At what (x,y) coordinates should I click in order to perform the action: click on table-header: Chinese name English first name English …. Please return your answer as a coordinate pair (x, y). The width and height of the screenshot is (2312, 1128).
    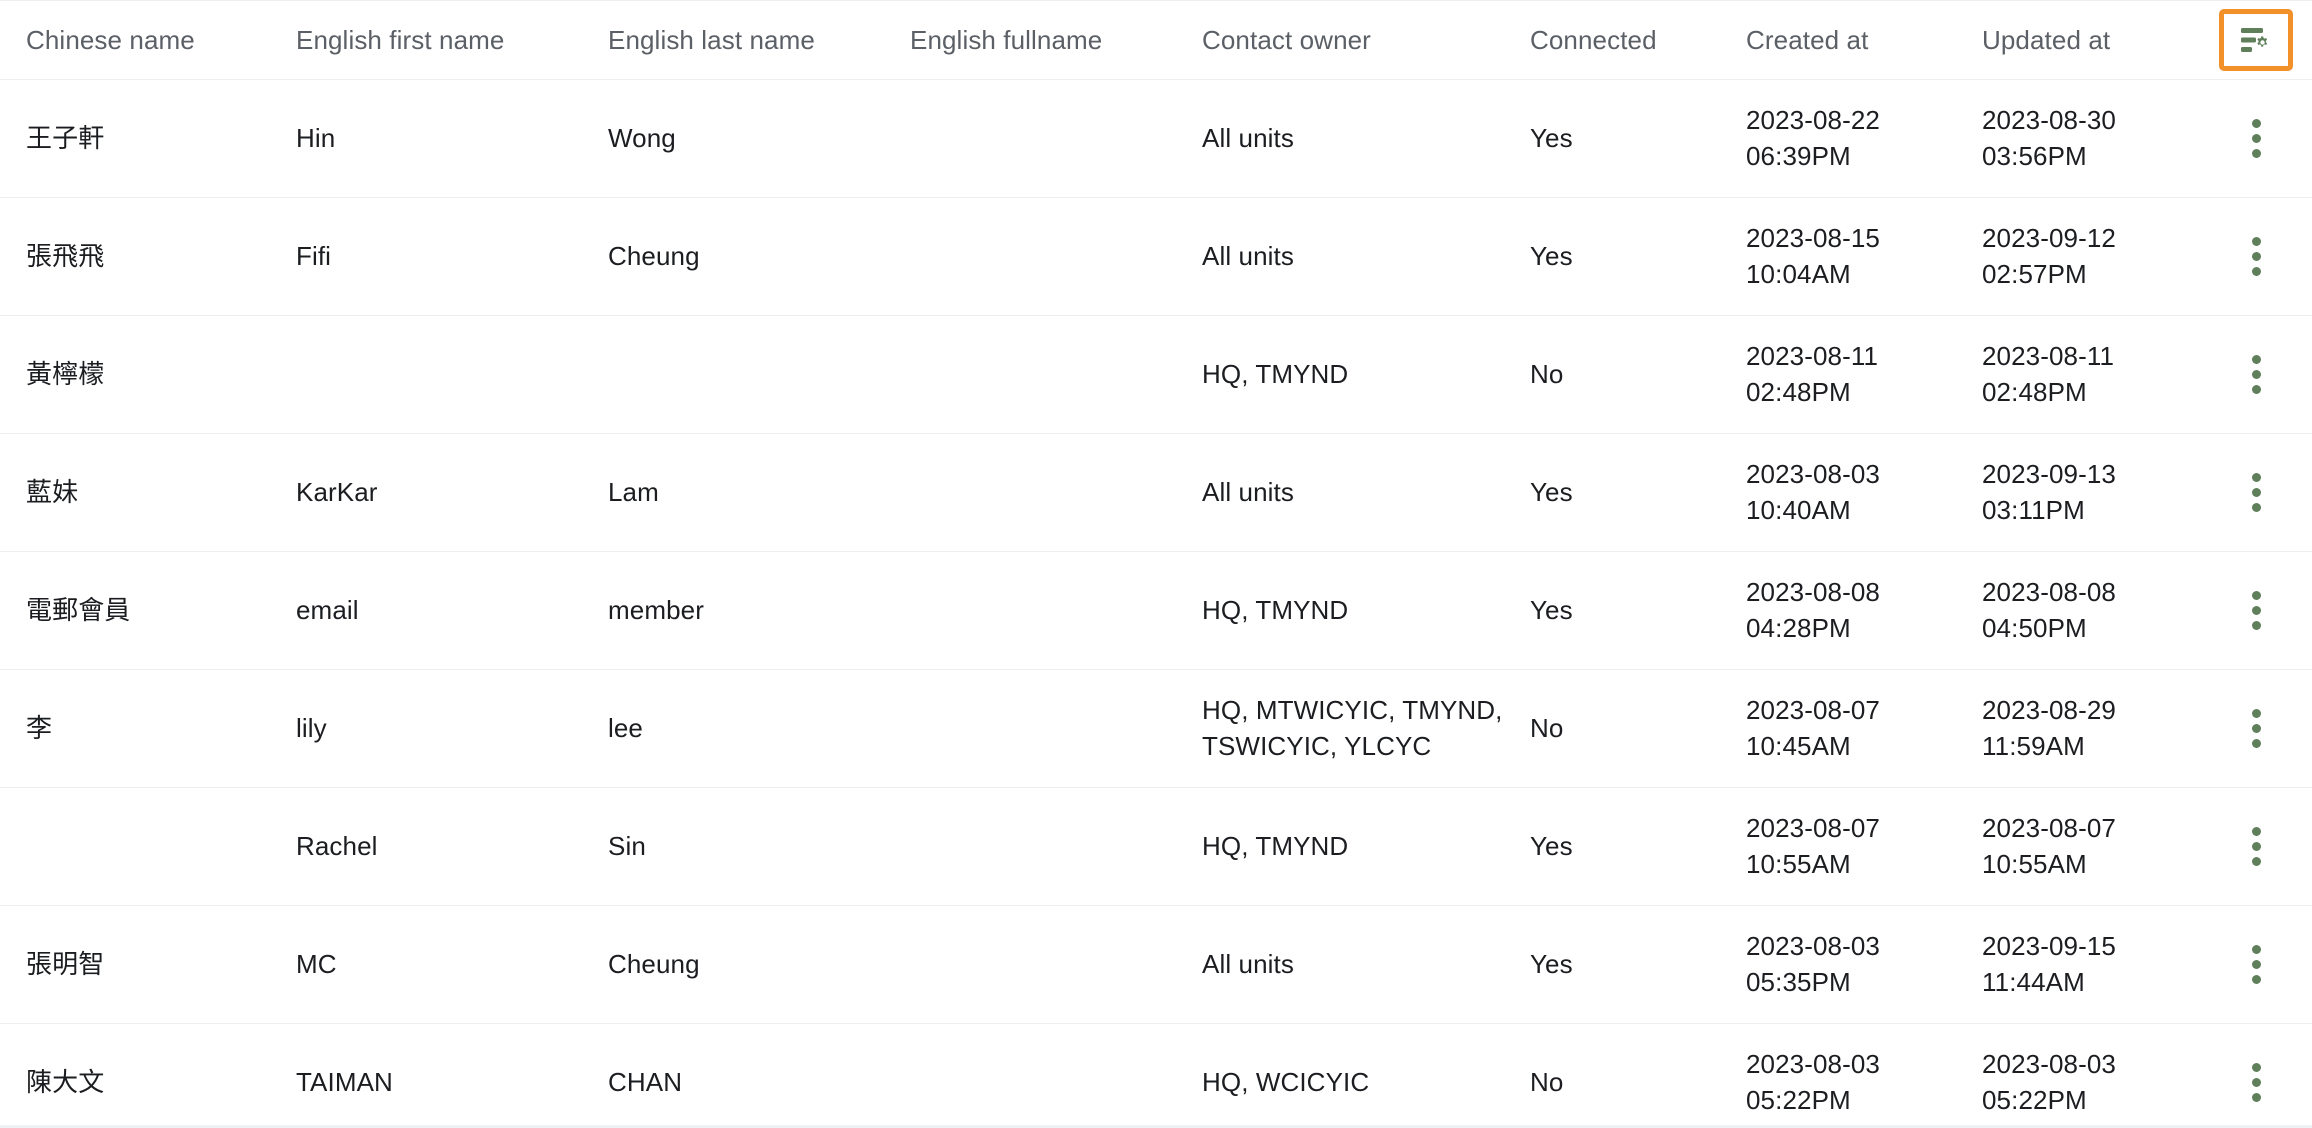
    Looking at the image, I should click on (1156, 40).